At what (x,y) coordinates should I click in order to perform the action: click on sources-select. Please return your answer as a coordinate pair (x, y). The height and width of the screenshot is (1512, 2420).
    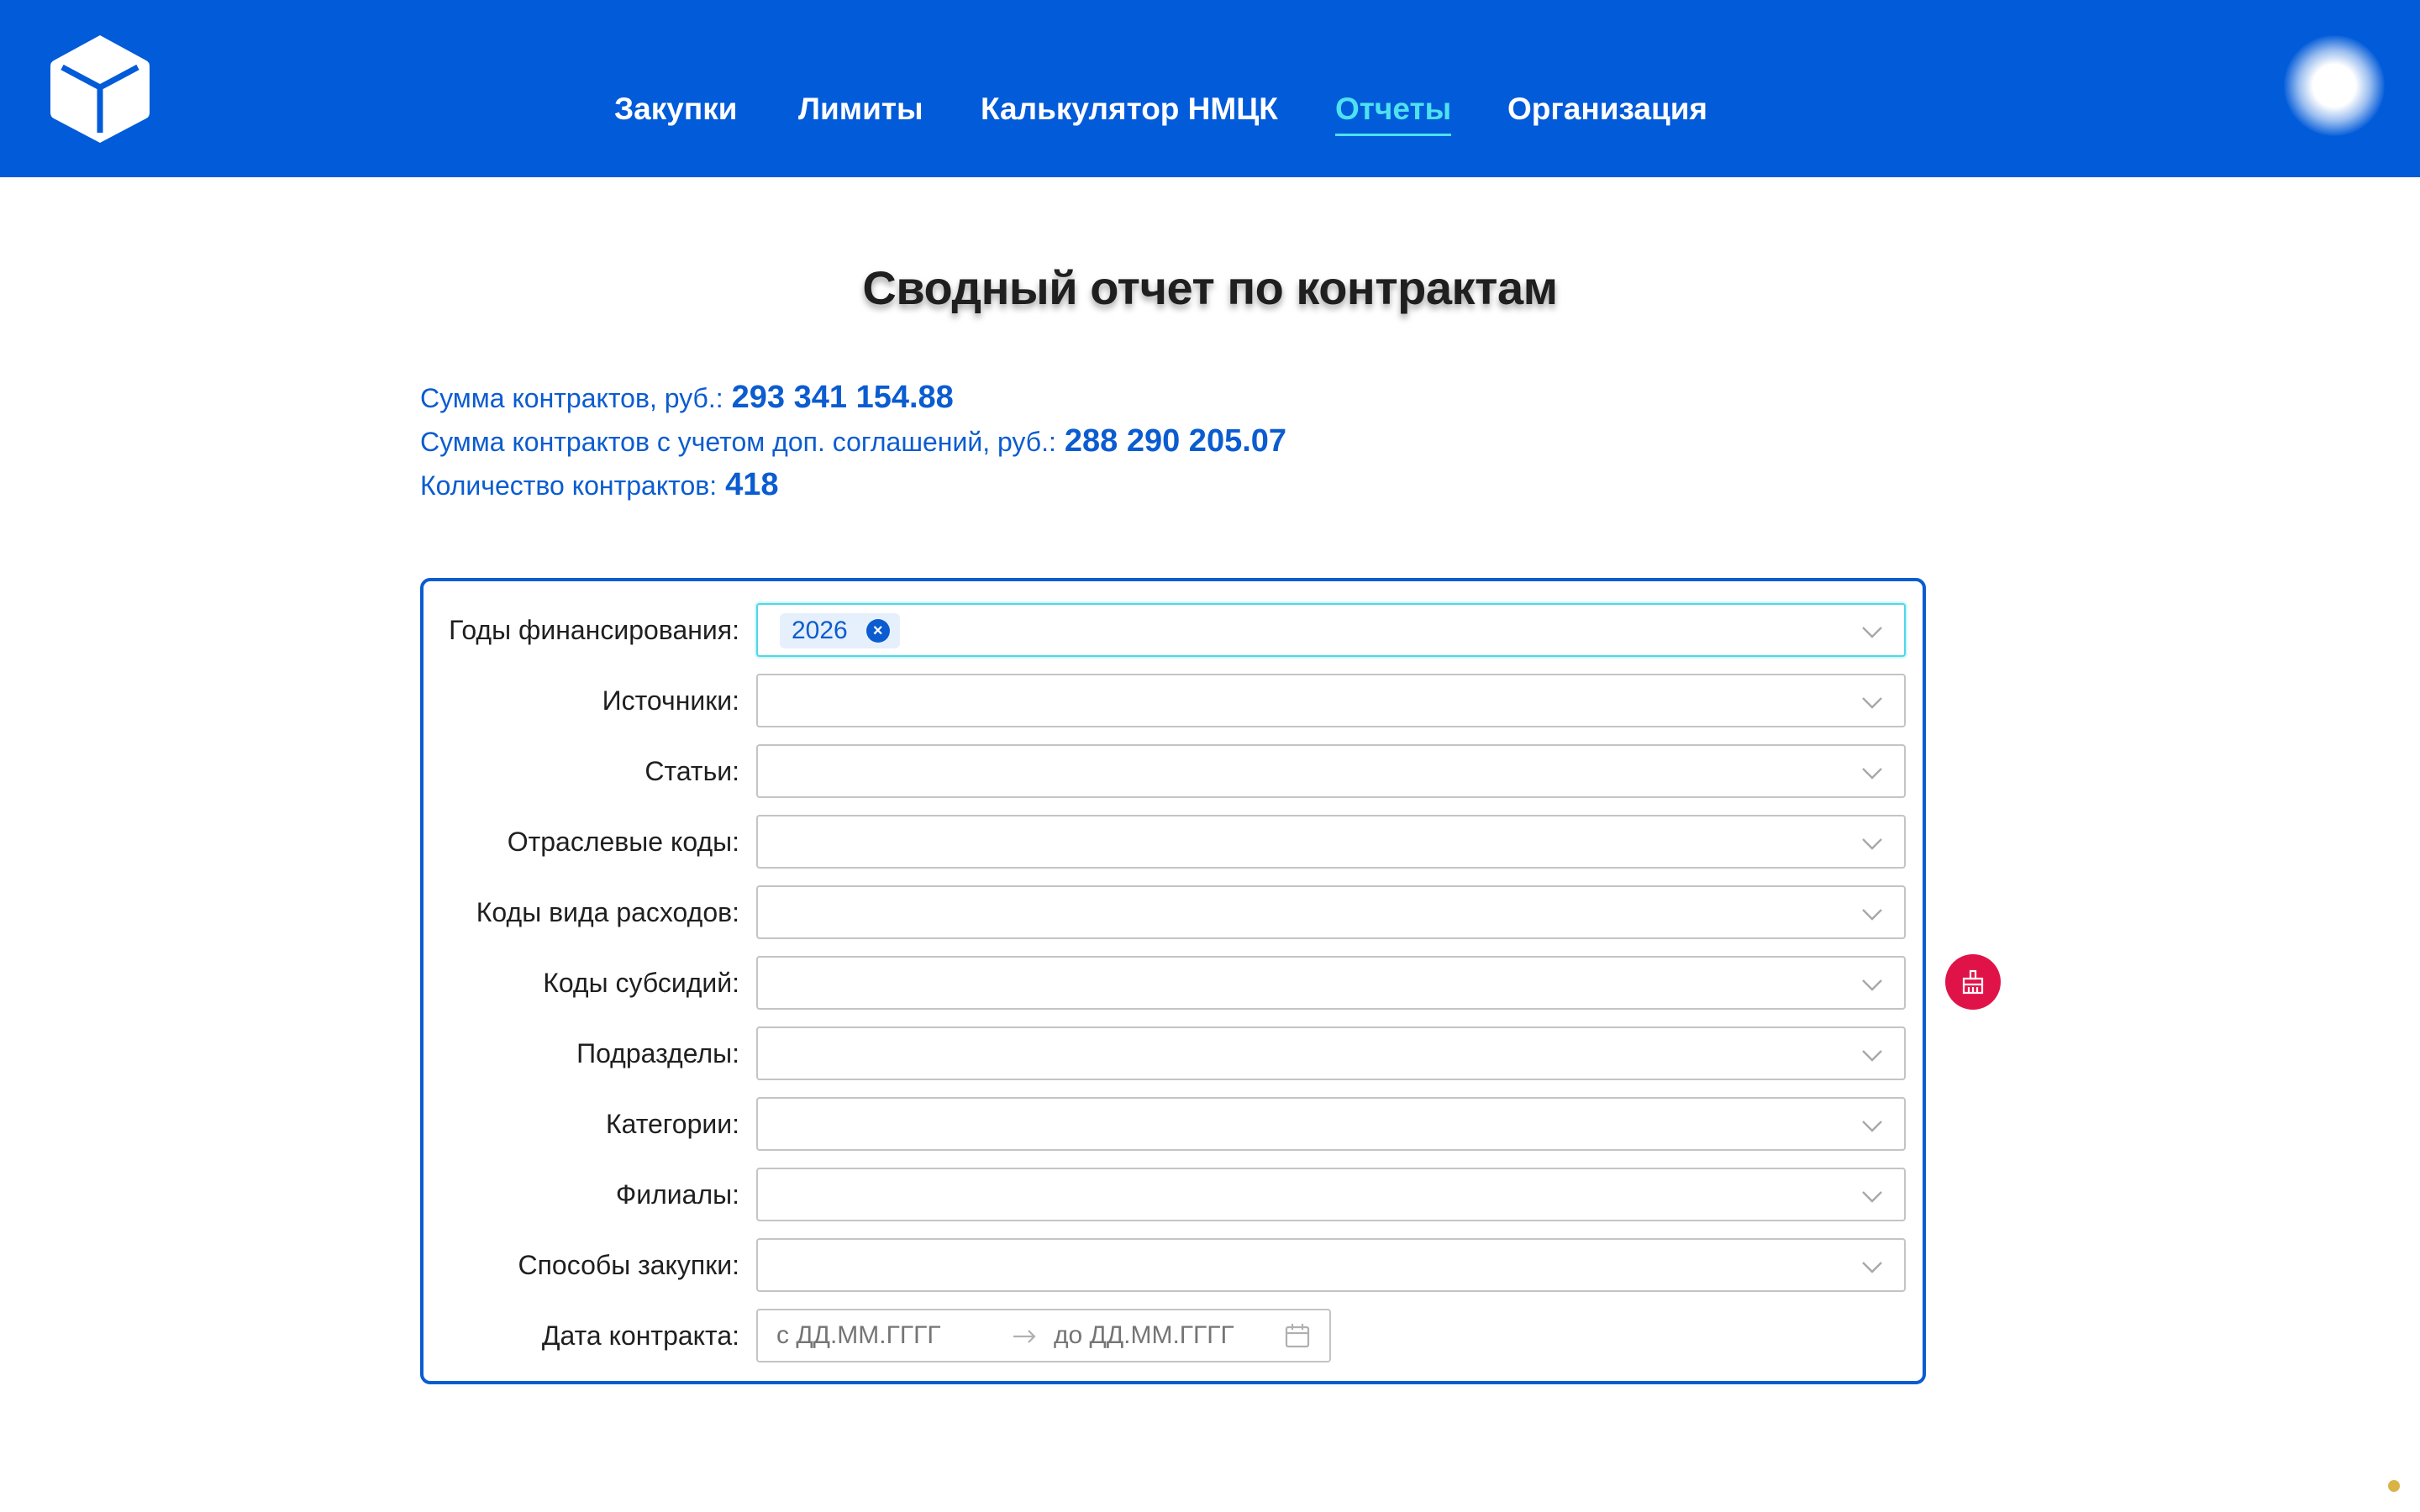
    Looking at the image, I should click on (1331, 700).